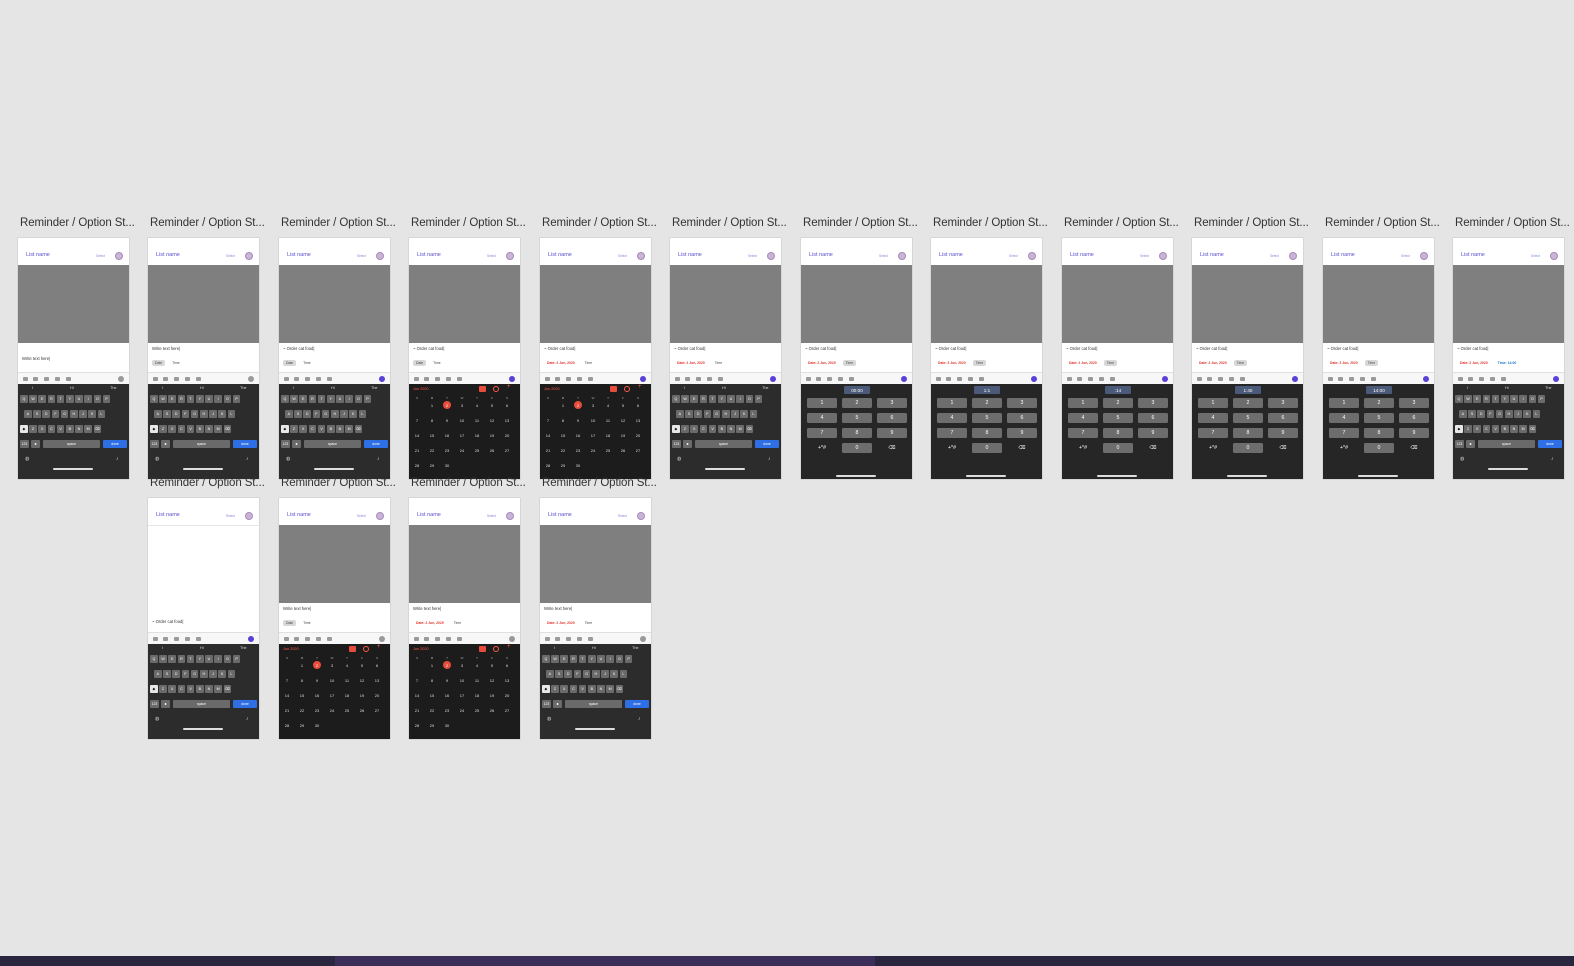 This screenshot has width=1574, height=966. What do you see at coordinates (1414, 403) in the screenshot?
I see `numpad-key: 3` at bounding box center [1414, 403].